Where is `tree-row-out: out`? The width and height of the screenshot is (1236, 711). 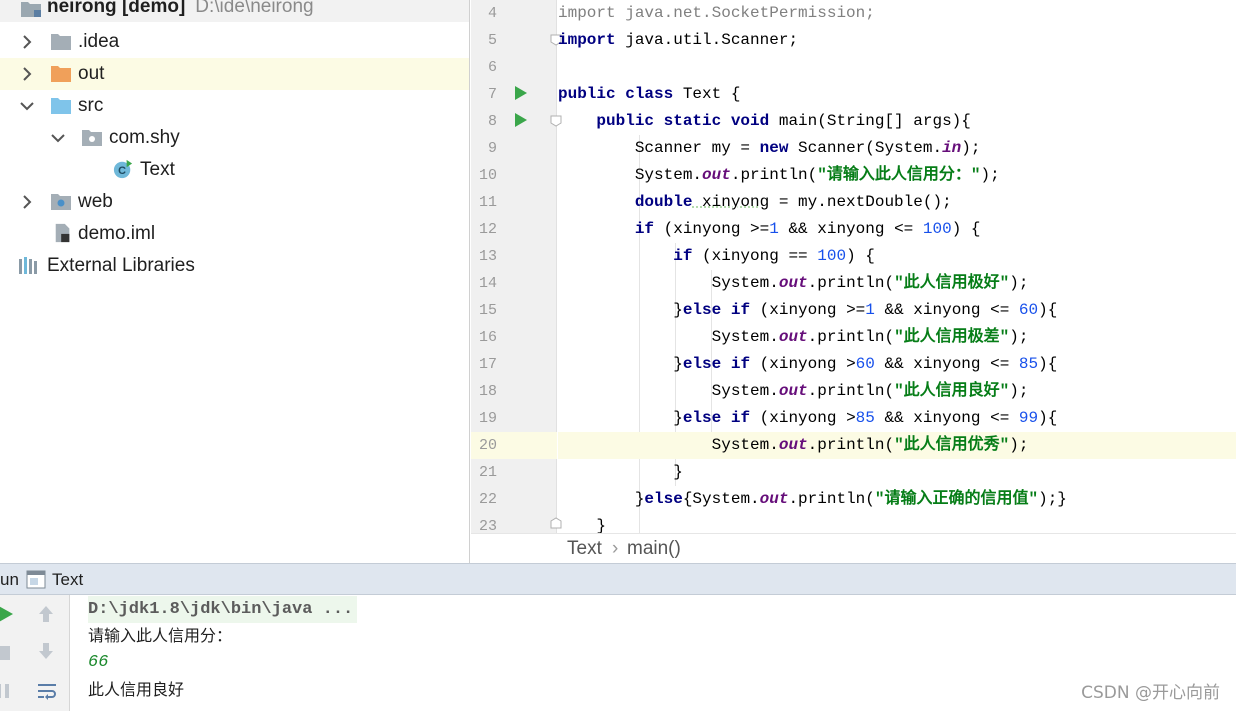 tree-row-out: out is located at coordinates (234, 74).